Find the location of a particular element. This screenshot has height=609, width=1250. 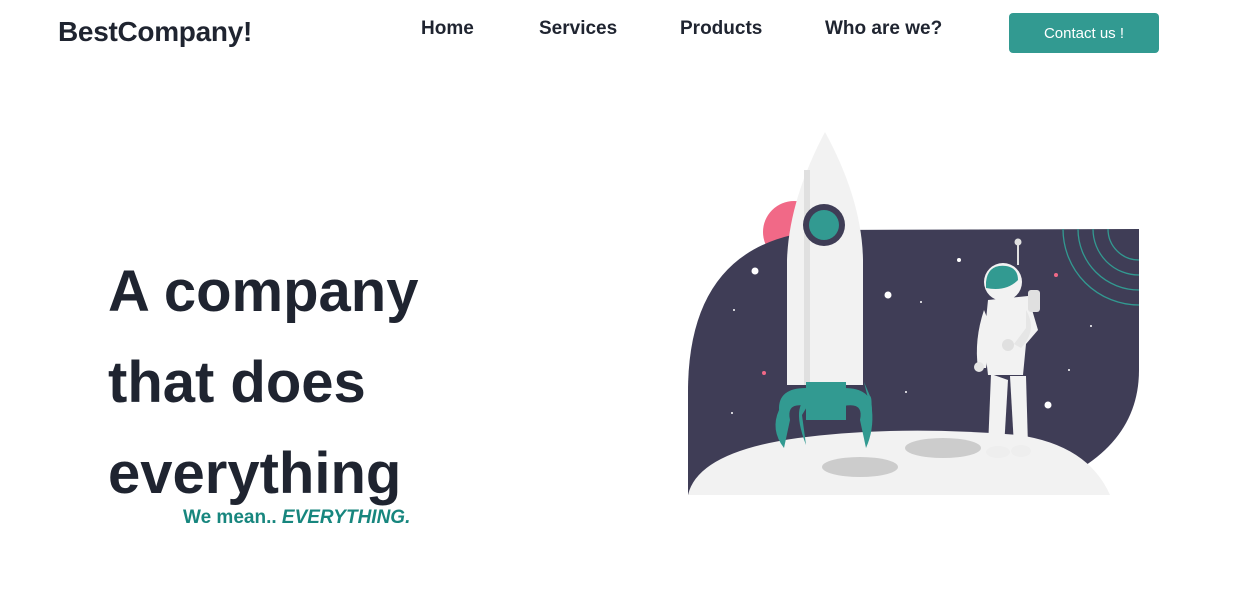

contact-us-button: Contact us ! is located at coordinates (1084, 33).